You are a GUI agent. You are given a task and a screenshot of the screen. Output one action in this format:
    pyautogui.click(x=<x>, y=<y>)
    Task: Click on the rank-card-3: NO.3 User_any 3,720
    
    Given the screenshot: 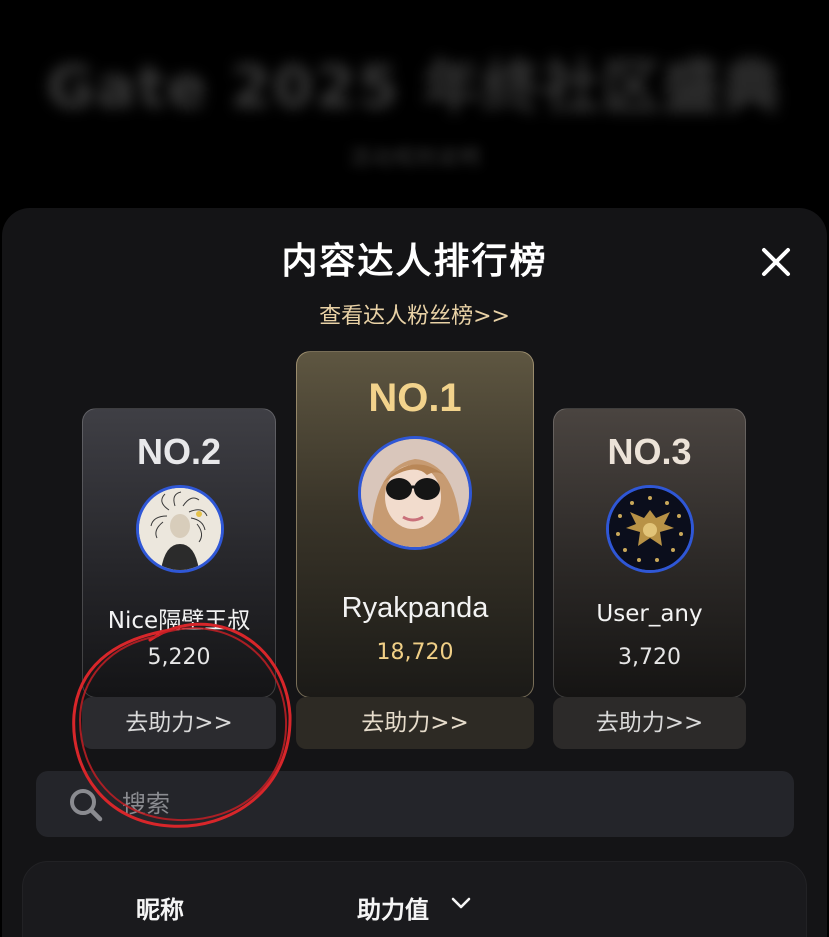 What is the action you would take?
    pyautogui.click(x=649, y=553)
    